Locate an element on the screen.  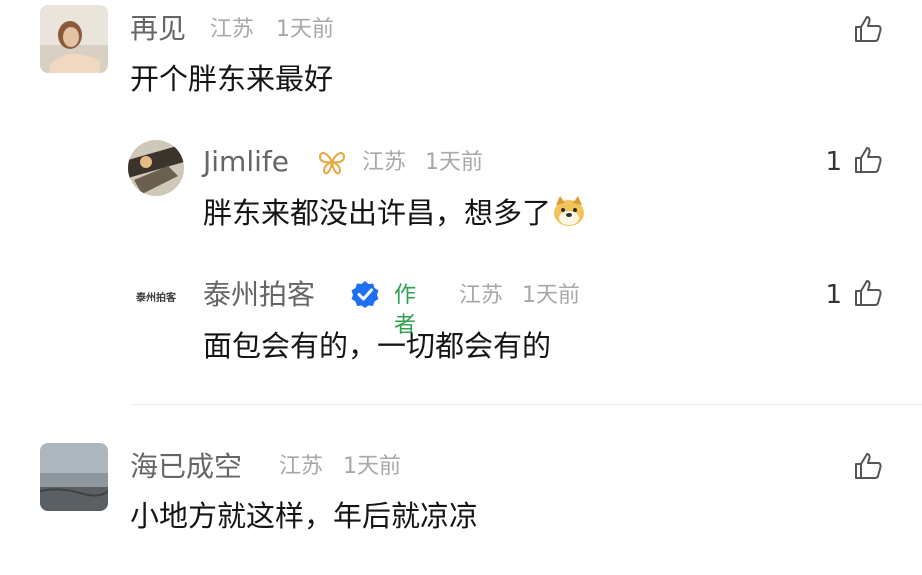
comment-text: 面包会有的，一切都会有的 is located at coordinates (377, 346).